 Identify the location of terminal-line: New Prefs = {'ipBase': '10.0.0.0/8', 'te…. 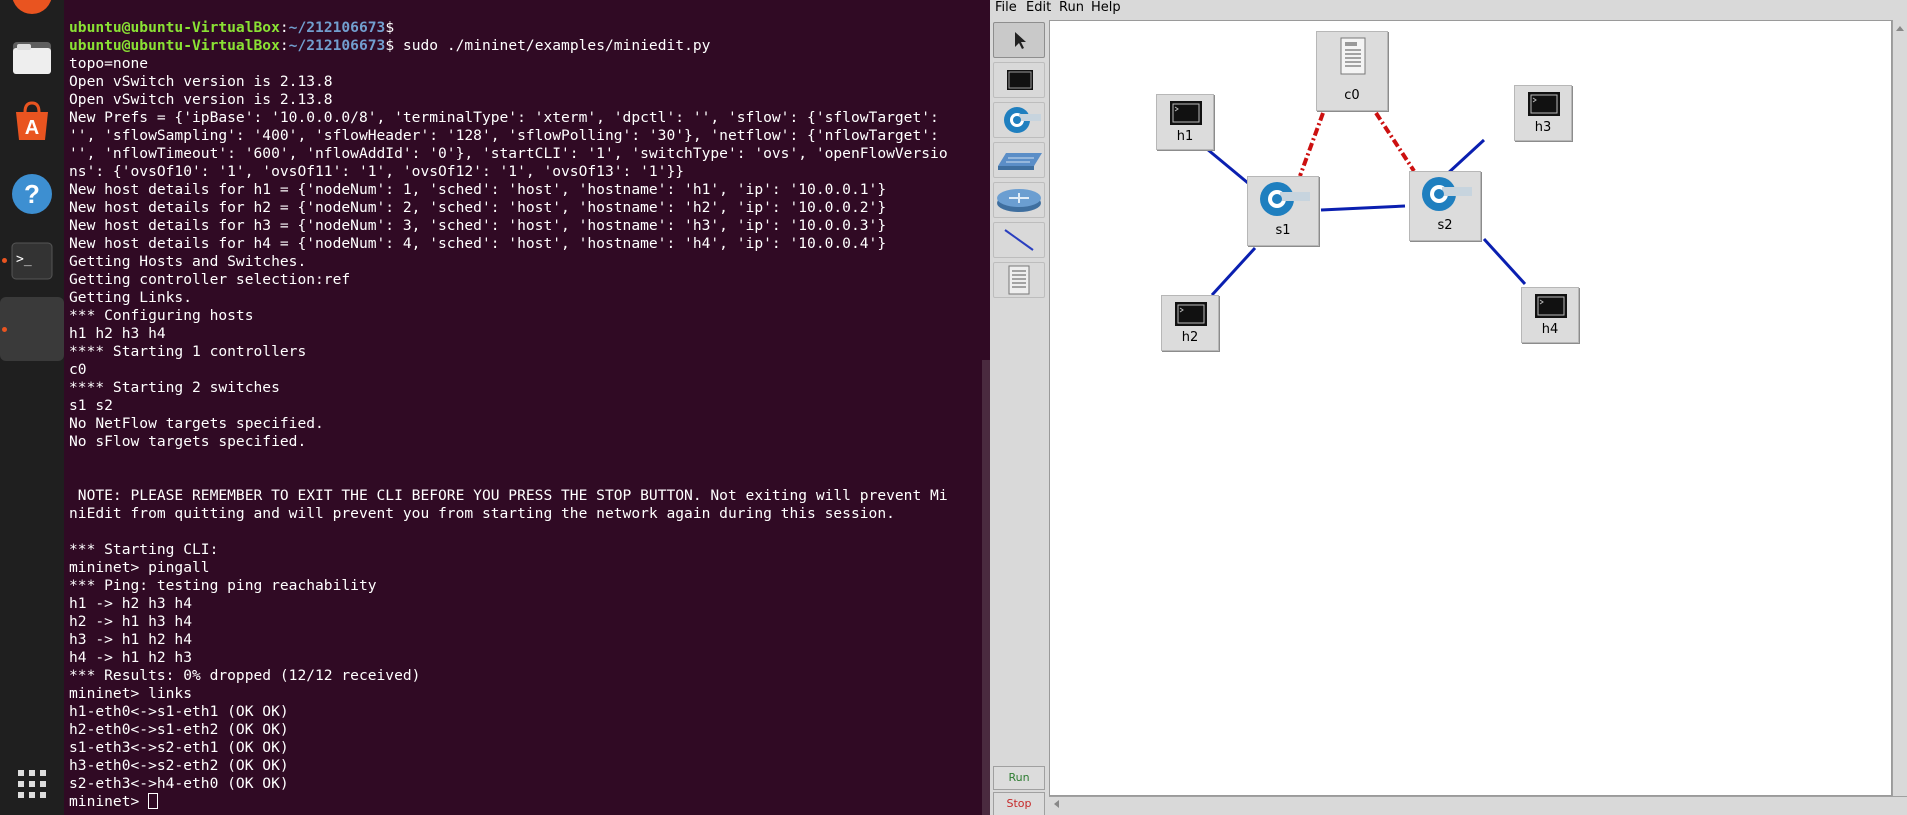
(504, 117).